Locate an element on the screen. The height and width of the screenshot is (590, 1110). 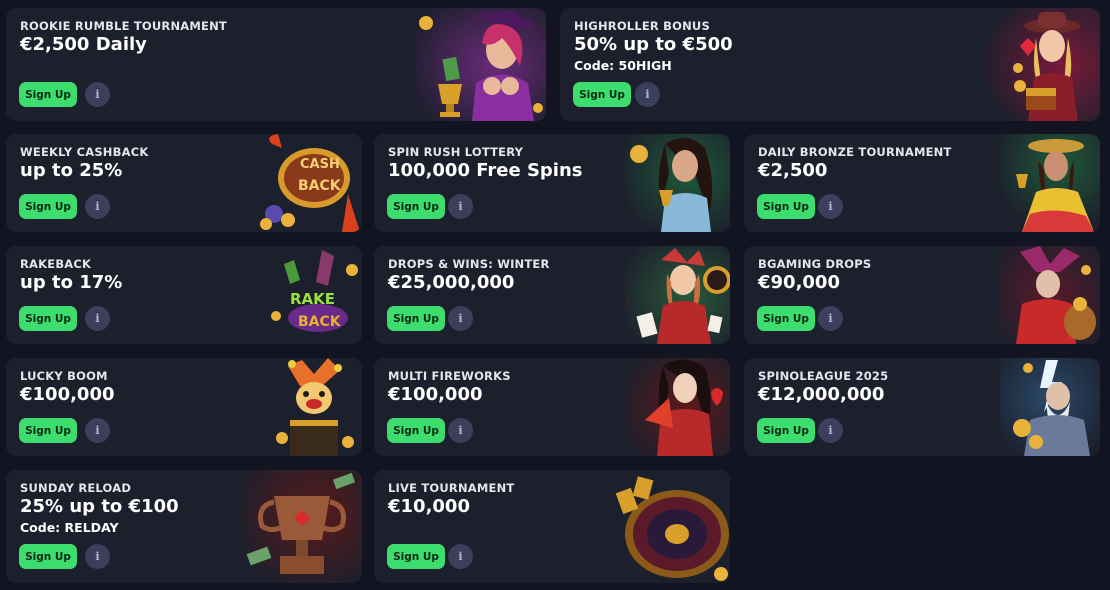
promo-amount: €10,000 is located at coordinates (429, 506).